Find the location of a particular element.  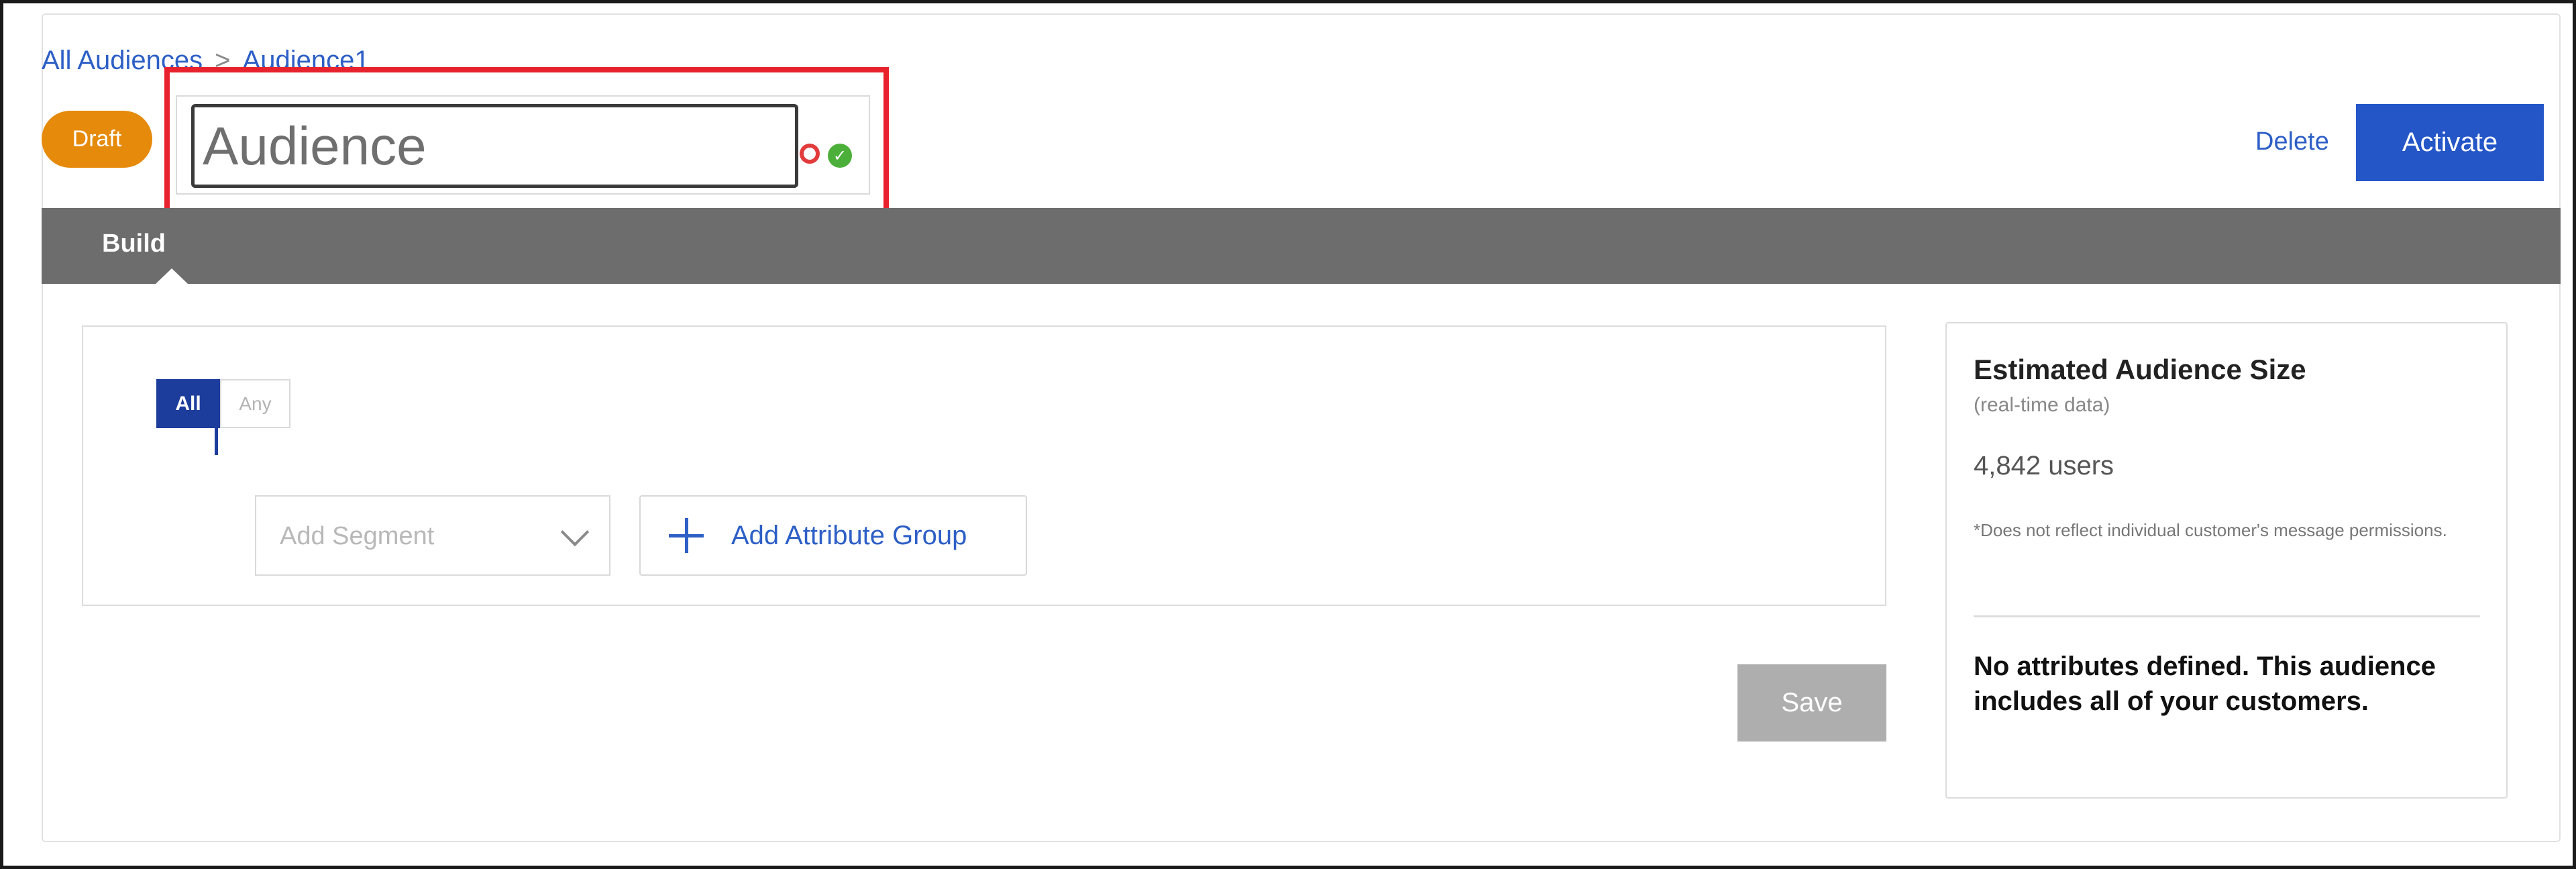

rule-connector-line is located at coordinates (216, 441).